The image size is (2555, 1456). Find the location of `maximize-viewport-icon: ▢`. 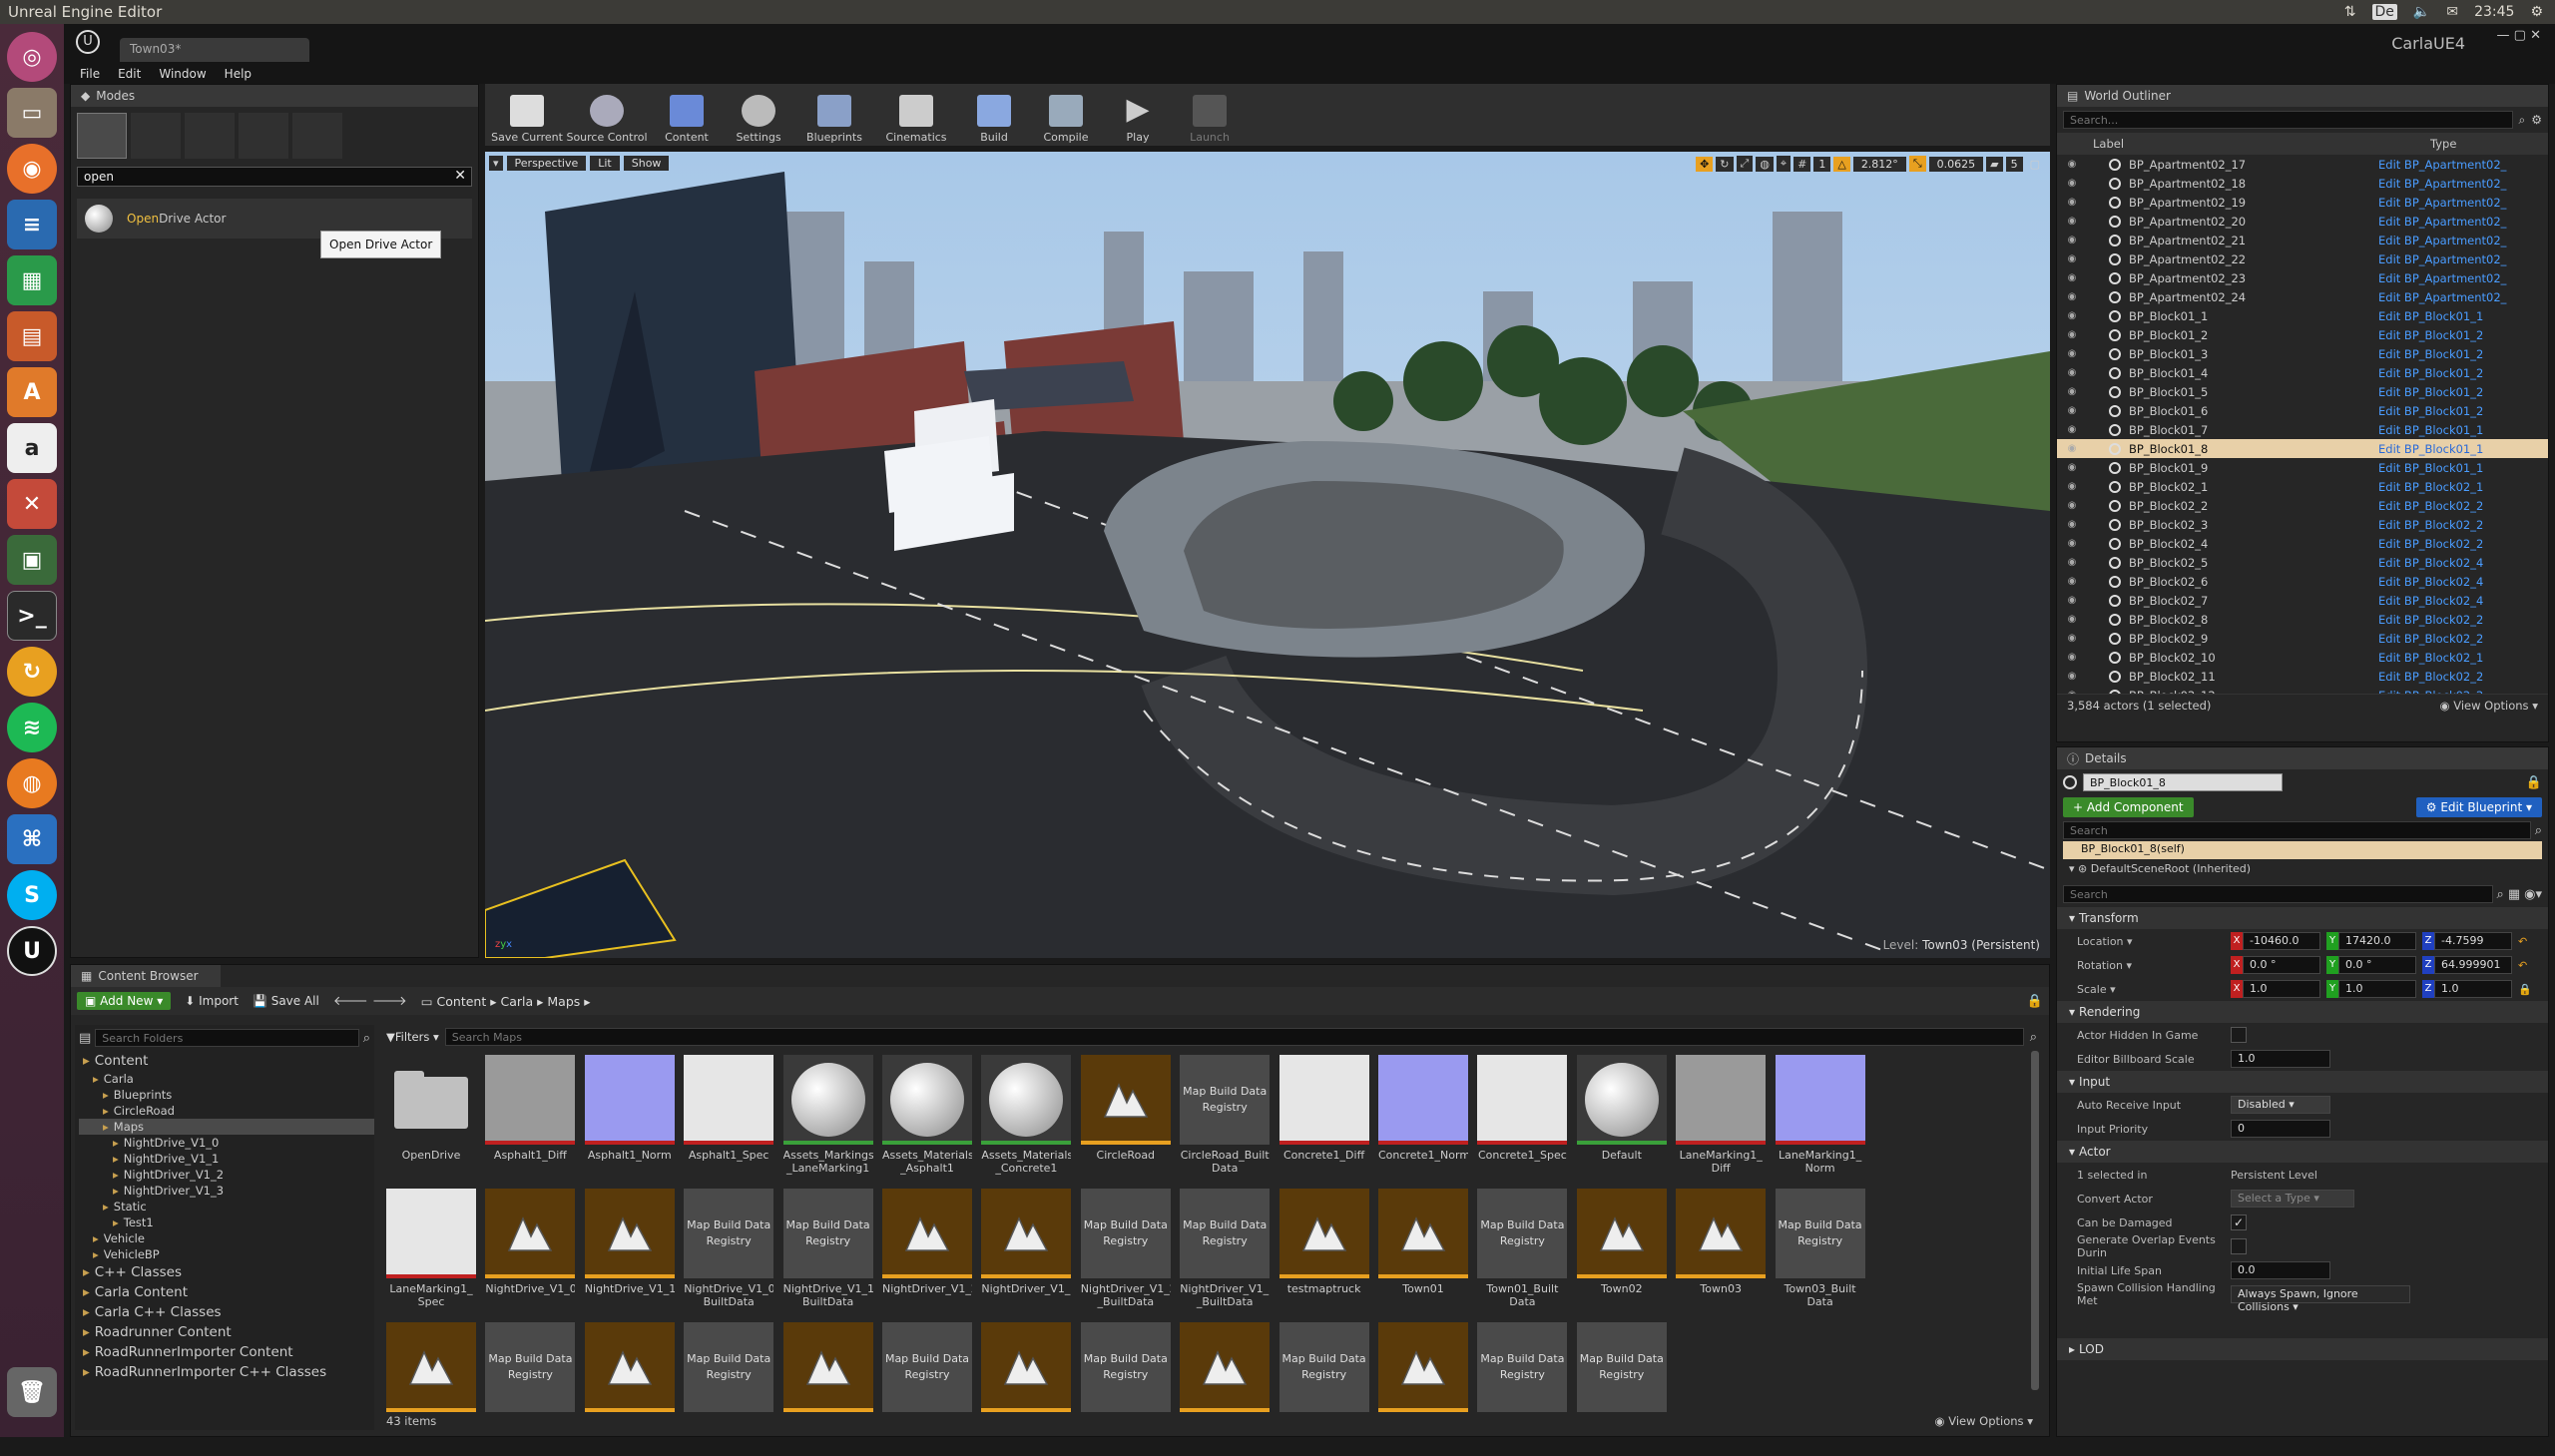

maximize-viewport-icon: ▢ is located at coordinates (2035, 164).